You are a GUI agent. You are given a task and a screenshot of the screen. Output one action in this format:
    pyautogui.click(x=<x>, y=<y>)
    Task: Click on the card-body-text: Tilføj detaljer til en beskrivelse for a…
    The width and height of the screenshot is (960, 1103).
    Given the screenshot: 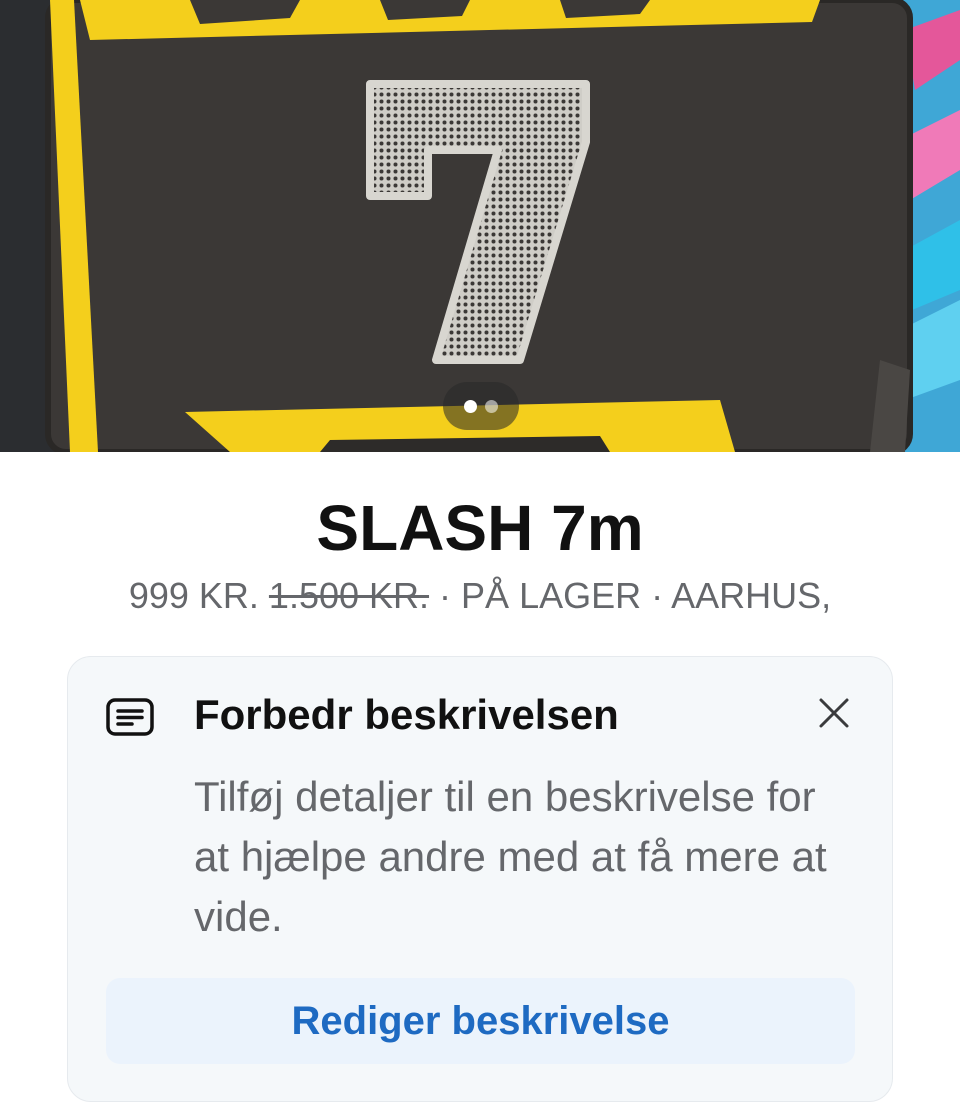 What is the action you would take?
    pyautogui.click(x=510, y=856)
    